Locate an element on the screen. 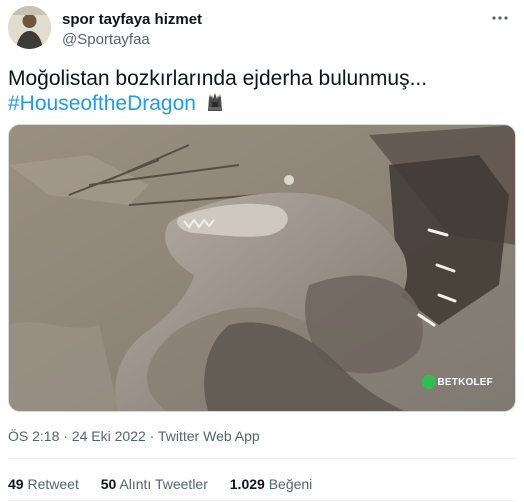  likes-label: Beğeni is located at coordinates (290, 484).